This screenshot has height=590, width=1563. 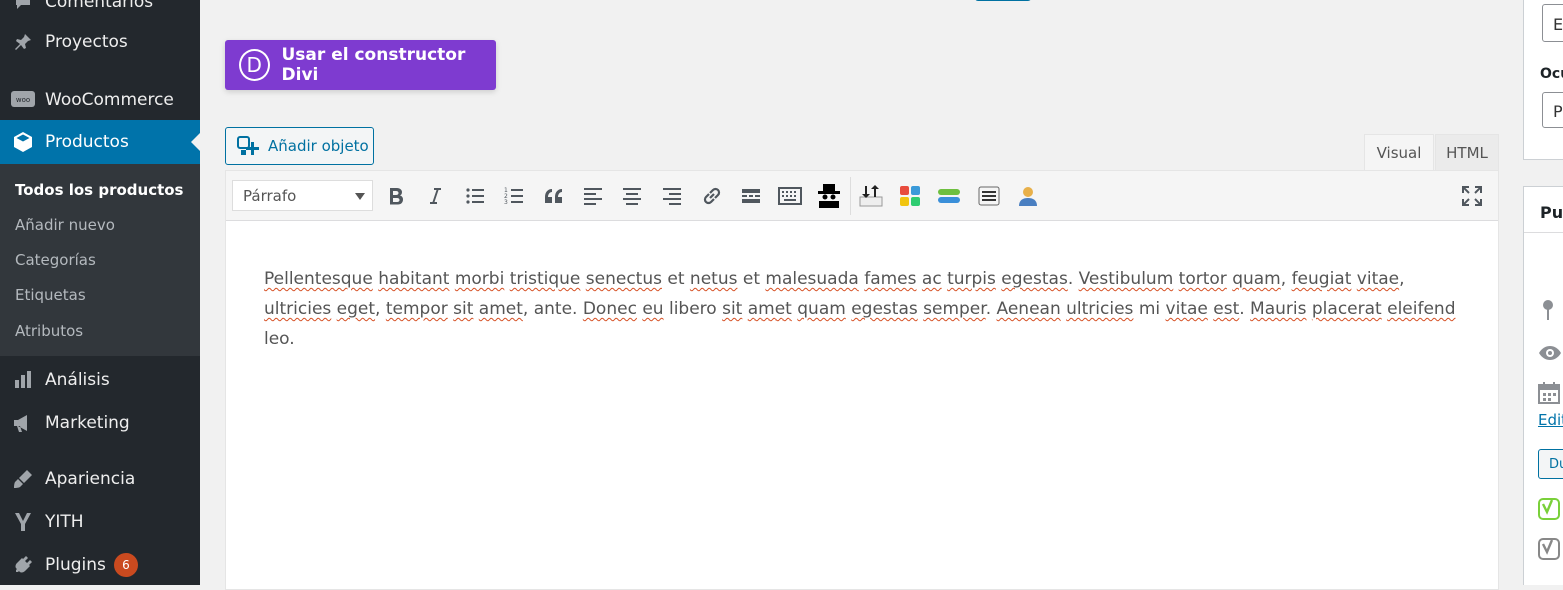 What do you see at coordinates (99, 6) in the screenshot?
I see `sidebar-item-label: Comentarios` at bounding box center [99, 6].